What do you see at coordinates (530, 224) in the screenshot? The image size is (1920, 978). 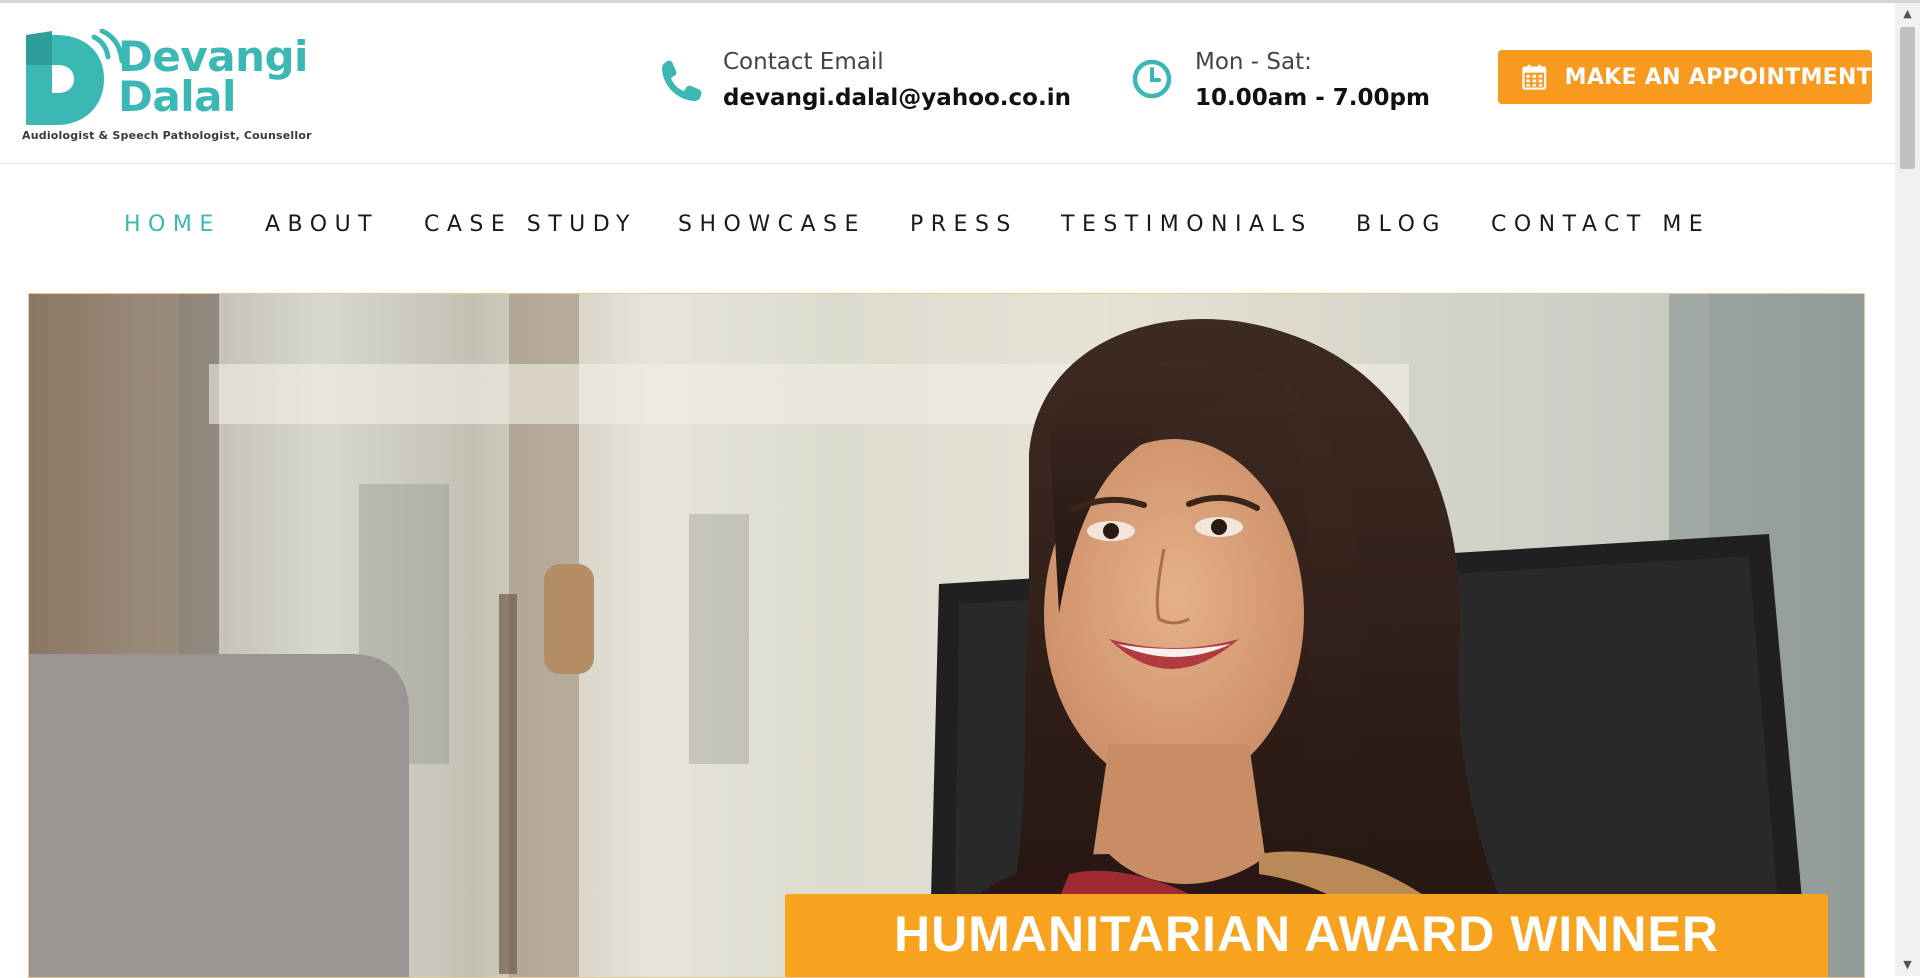 I see `nav-item-case-study: CASE STUDY` at bounding box center [530, 224].